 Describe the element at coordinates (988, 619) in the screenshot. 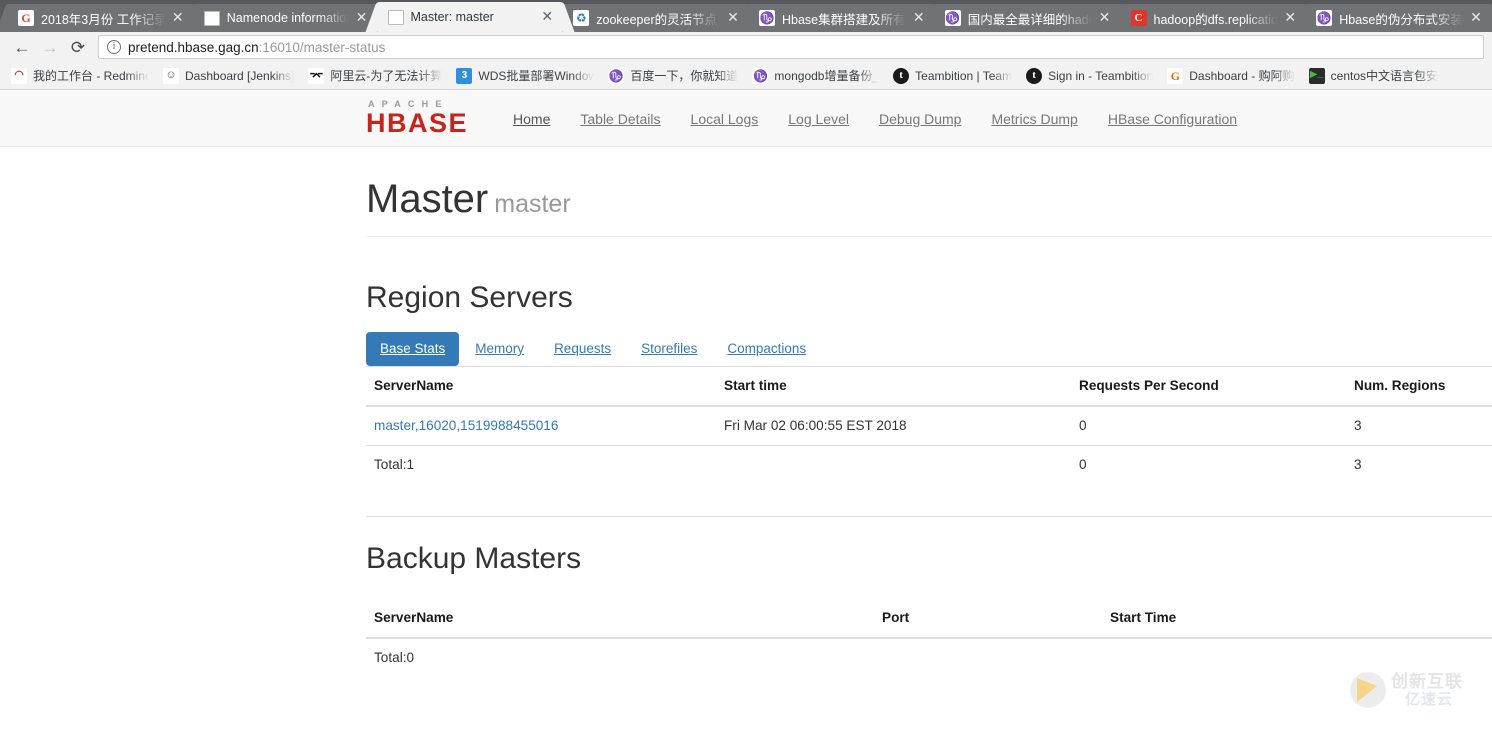

I see `col-backup-port: Port` at that location.